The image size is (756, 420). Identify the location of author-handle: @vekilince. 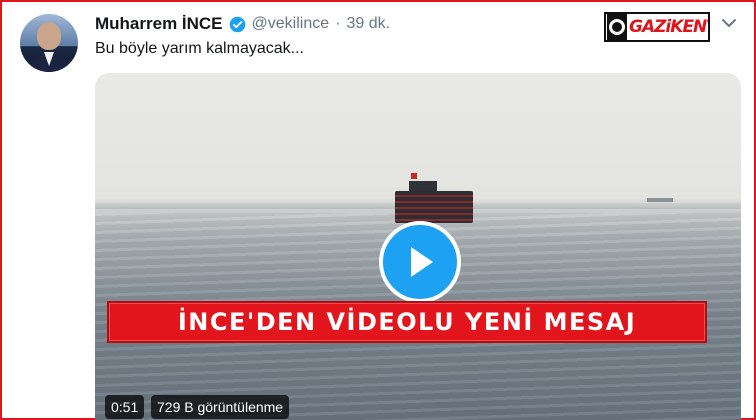
(291, 24).